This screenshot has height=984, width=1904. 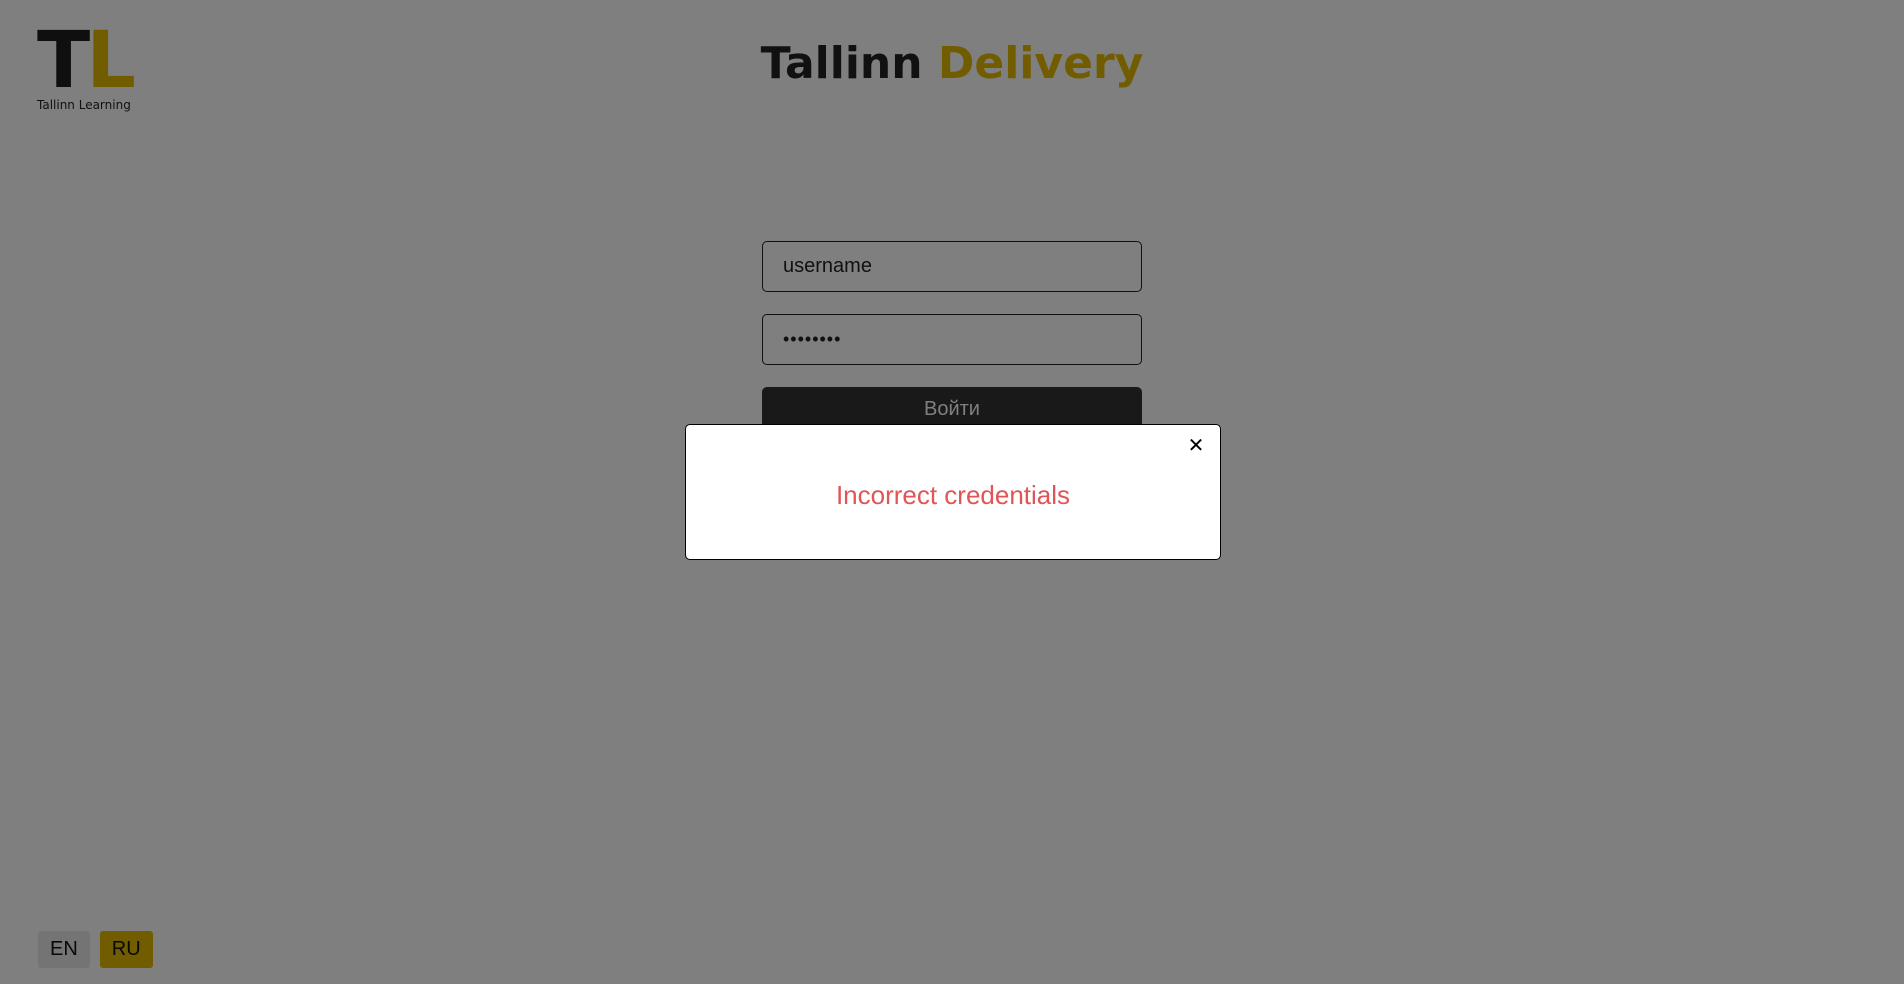 What do you see at coordinates (953, 495) in the screenshot?
I see `error-message: Incorrect credentials` at bounding box center [953, 495].